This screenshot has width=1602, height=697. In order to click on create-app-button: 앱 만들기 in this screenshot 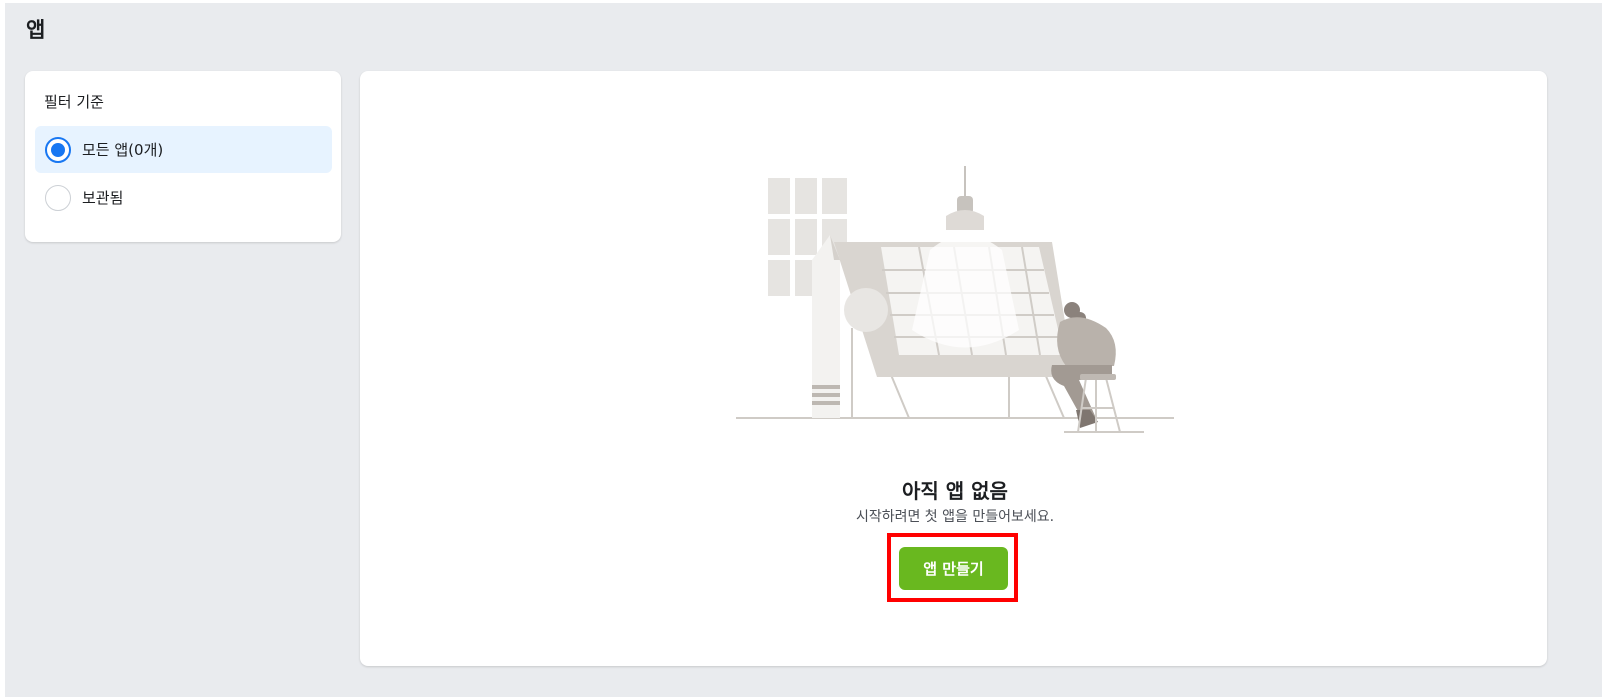, I will do `click(953, 568)`.